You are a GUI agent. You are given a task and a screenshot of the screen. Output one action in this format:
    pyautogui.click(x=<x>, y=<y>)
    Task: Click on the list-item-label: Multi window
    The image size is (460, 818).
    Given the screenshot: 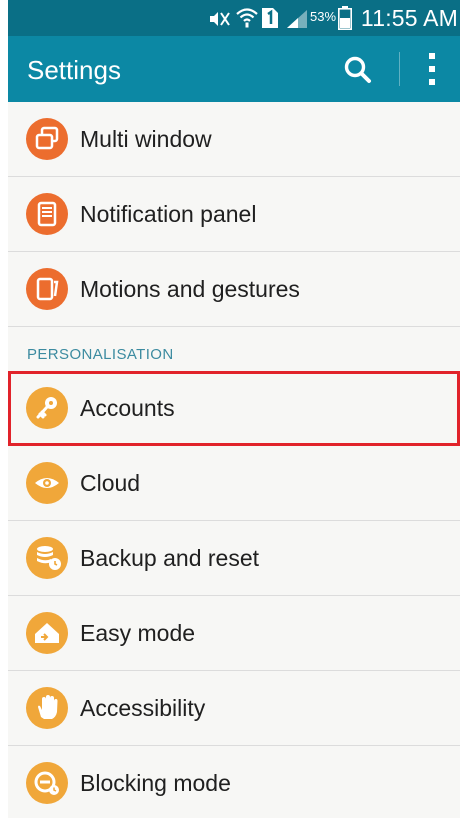 What is the action you would take?
    pyautogui.click(x=146, y=139)
    